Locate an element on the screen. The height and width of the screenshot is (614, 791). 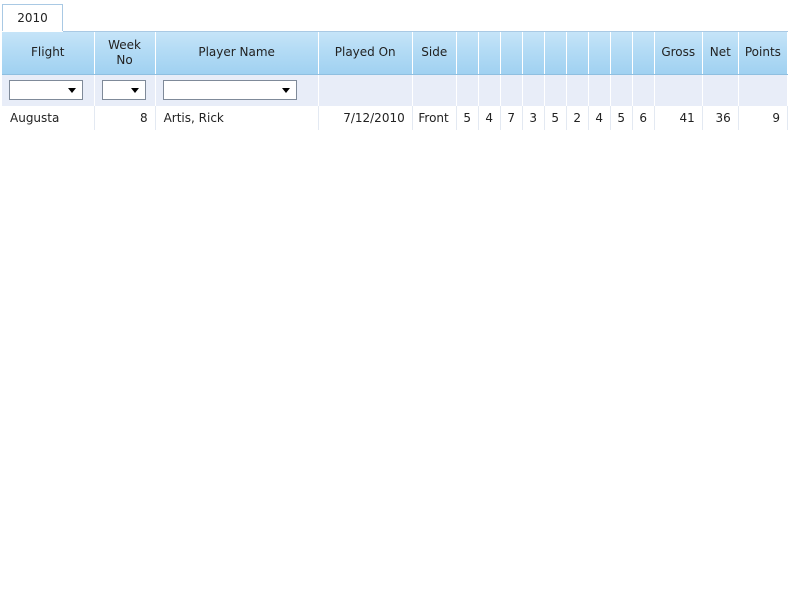
cell-flight: Augusta is located at coordinates (48, 118).